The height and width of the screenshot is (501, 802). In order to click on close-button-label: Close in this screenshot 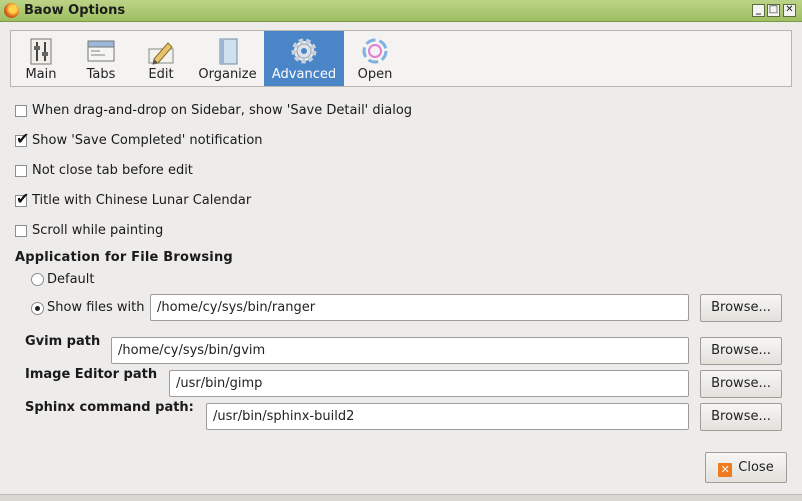, I will do `click(756, 467)`.